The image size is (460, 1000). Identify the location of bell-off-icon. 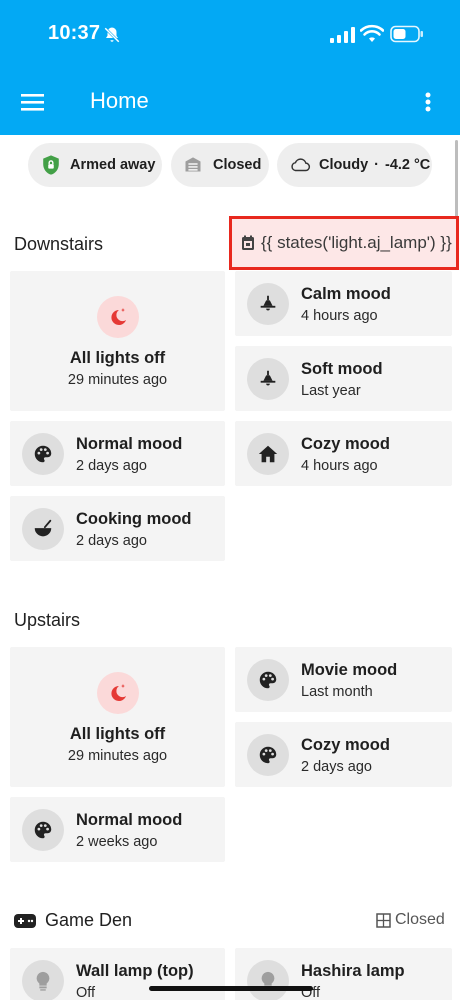
(112, 35).